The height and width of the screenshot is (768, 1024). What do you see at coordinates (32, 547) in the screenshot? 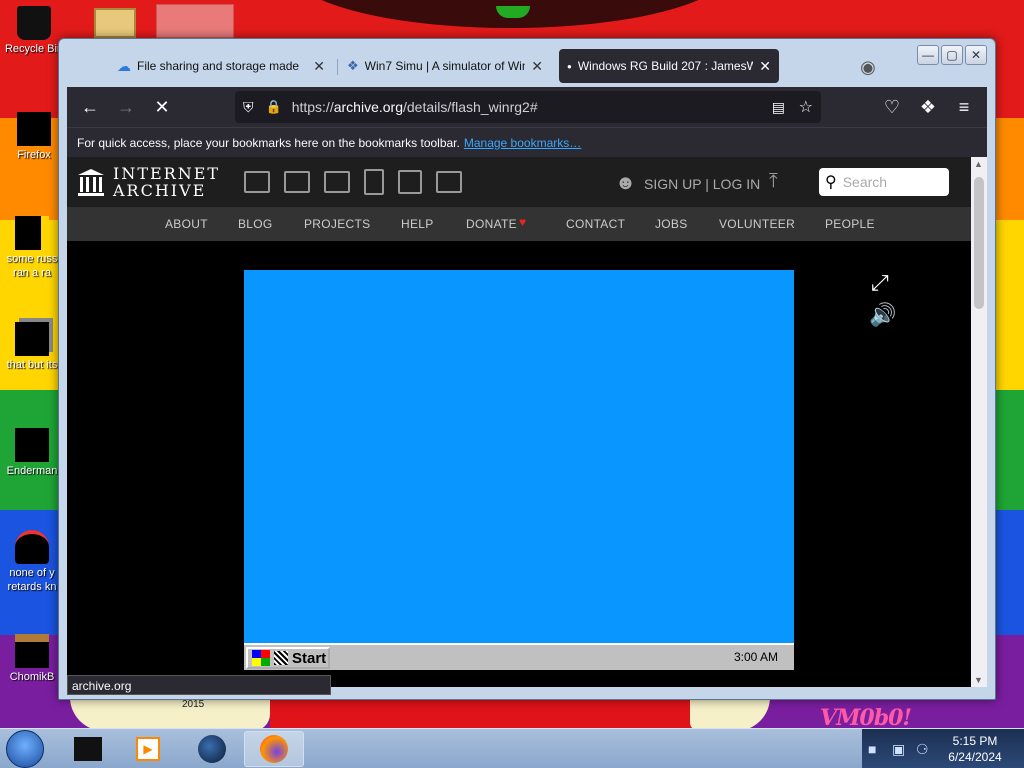
I see `app-icon` at bounding box center [32, 547].